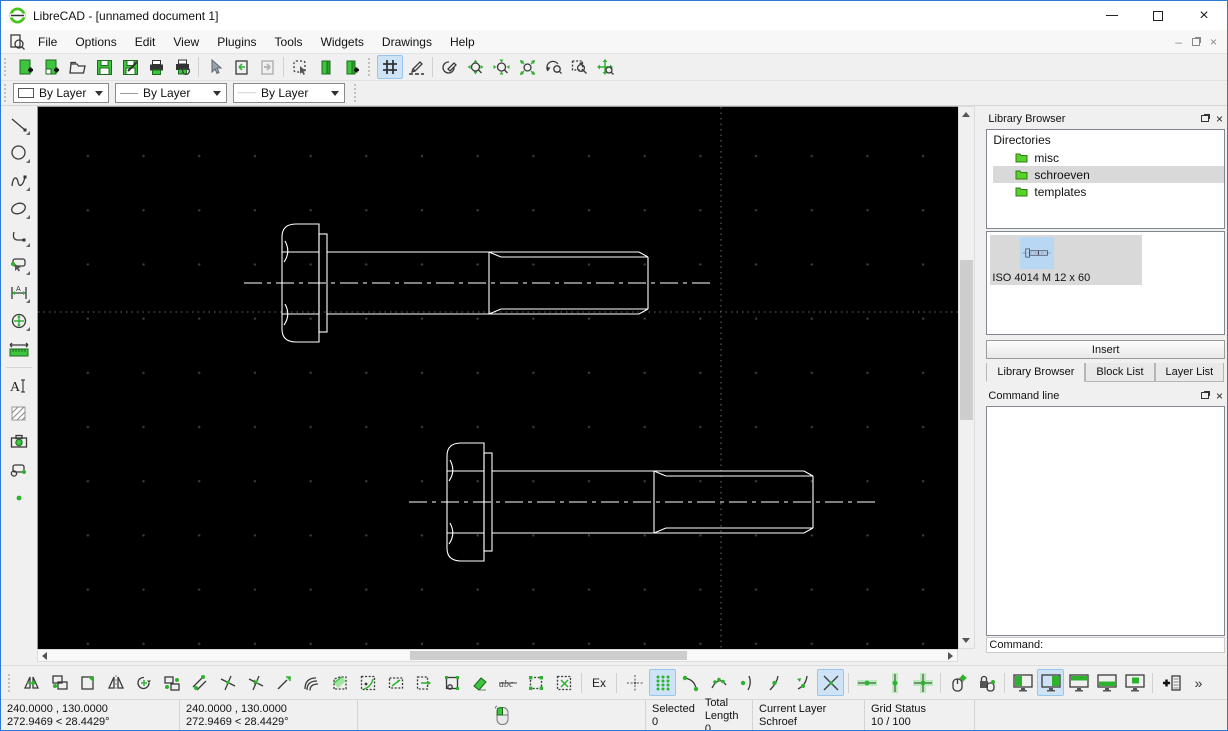  What do you see at coordinates (61, 93) in the screenshot?
I see `pen-color-select: By Layer` at bounding box center [61, 93].